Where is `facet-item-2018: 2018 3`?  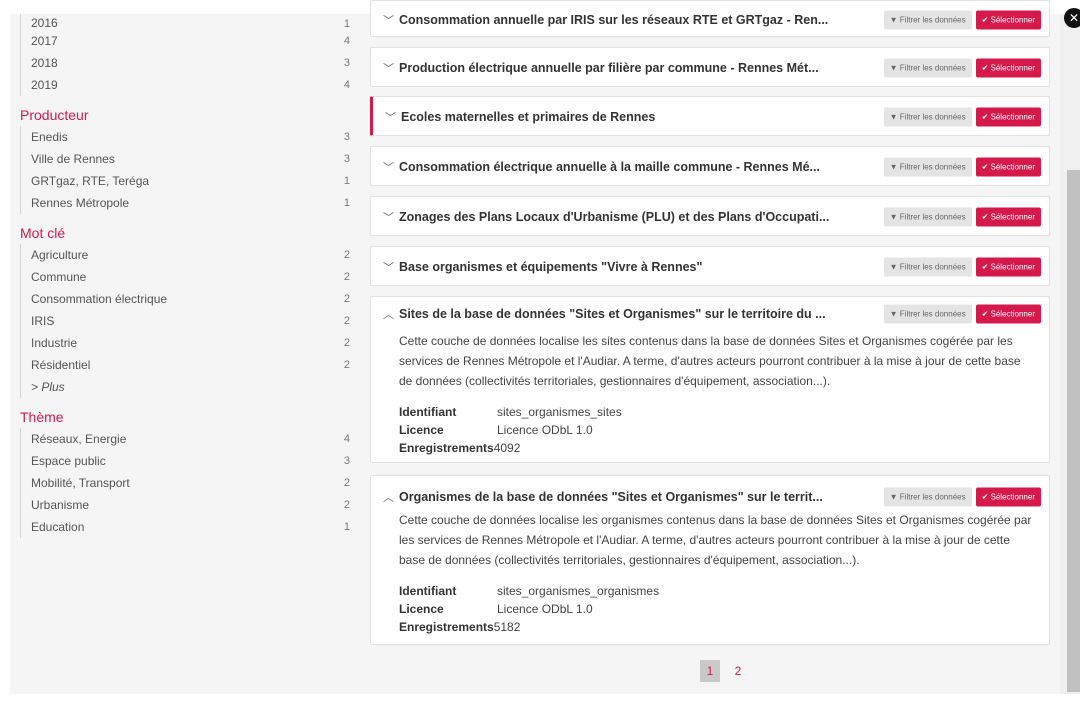 facet-item-2018: 2018 3 is located at coordinates (195, 63).